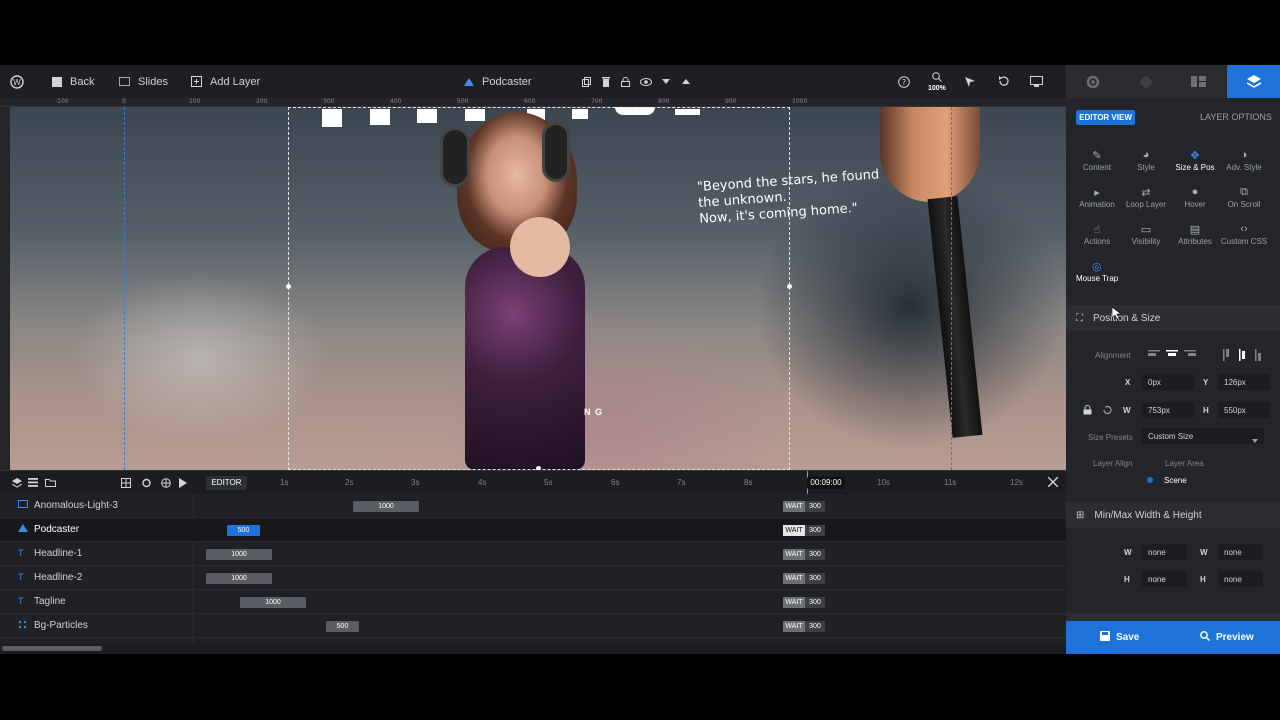 The width and height of the screenshot is (1280, 720). I want to click on subtab-content: ✎ Content, so click(1097, 160).